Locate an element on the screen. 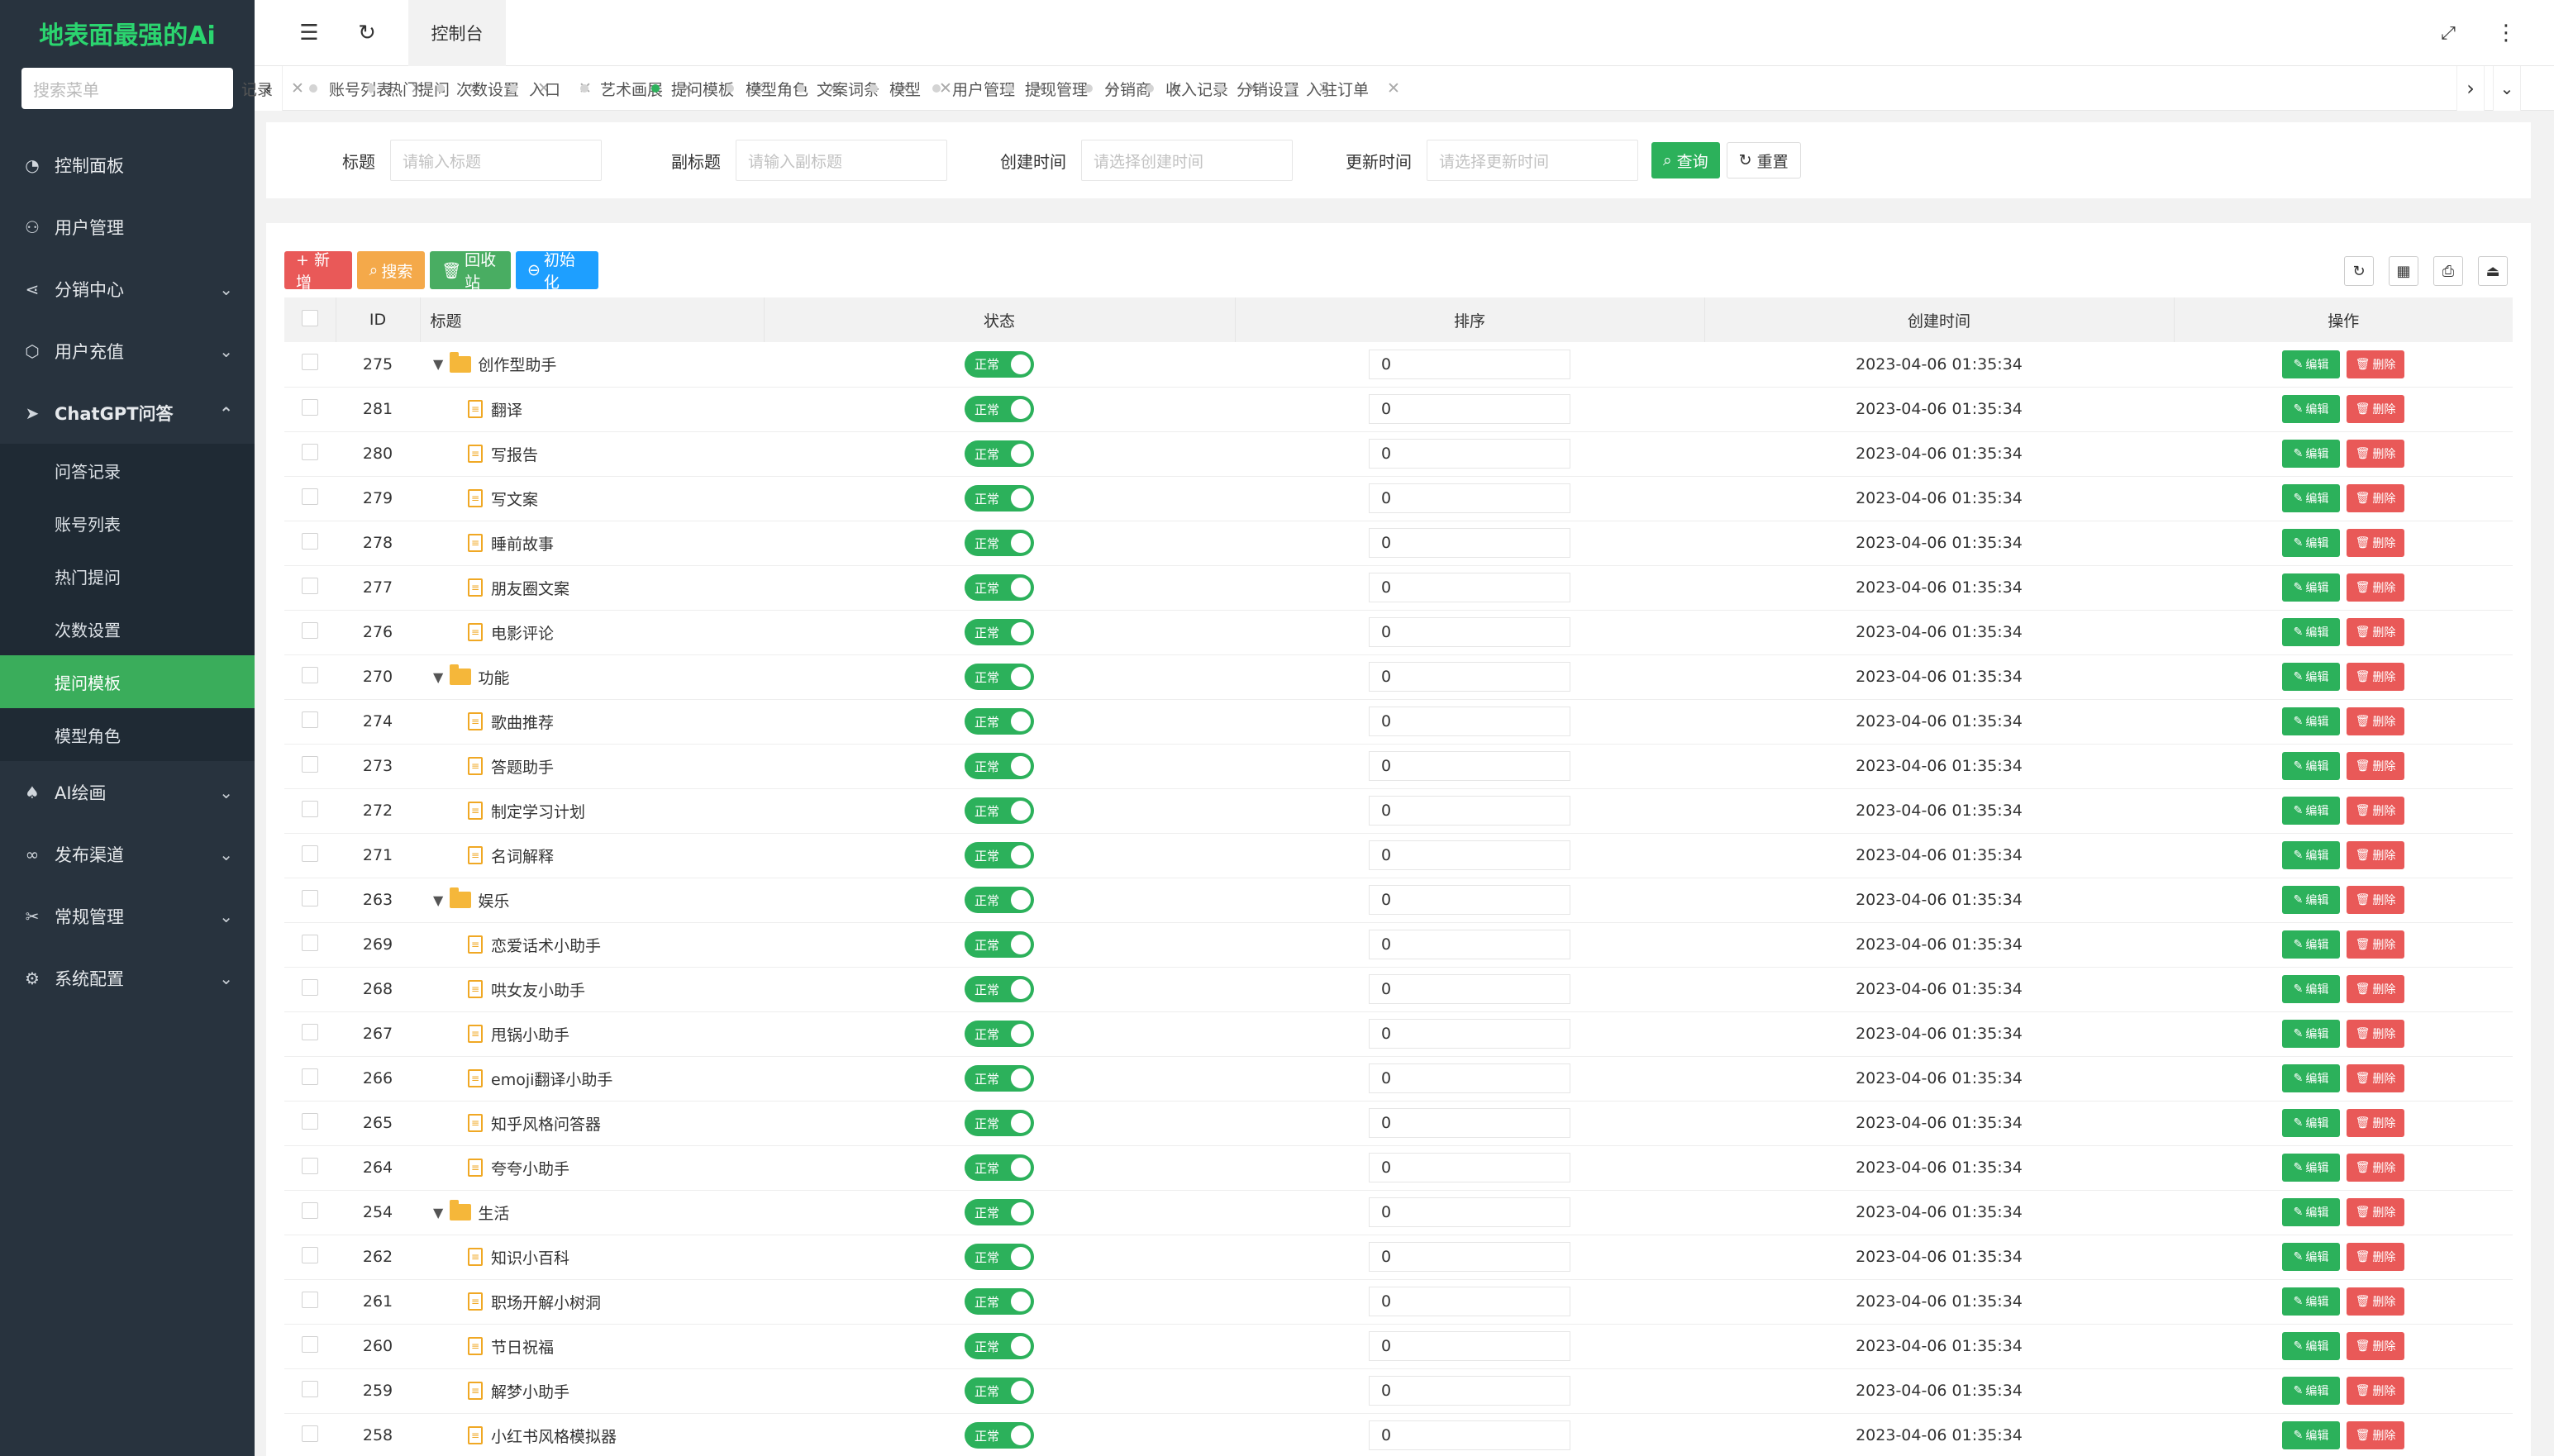  menu-search-input: 搜索菜单 is located at coordinates (127, 88).